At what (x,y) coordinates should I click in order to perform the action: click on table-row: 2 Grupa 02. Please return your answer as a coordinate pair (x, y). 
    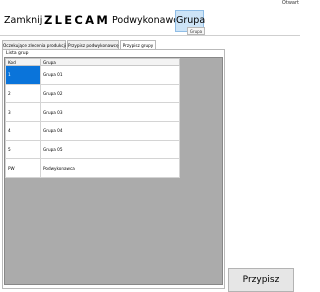
    Looking at the image, I should click on (92, 93).